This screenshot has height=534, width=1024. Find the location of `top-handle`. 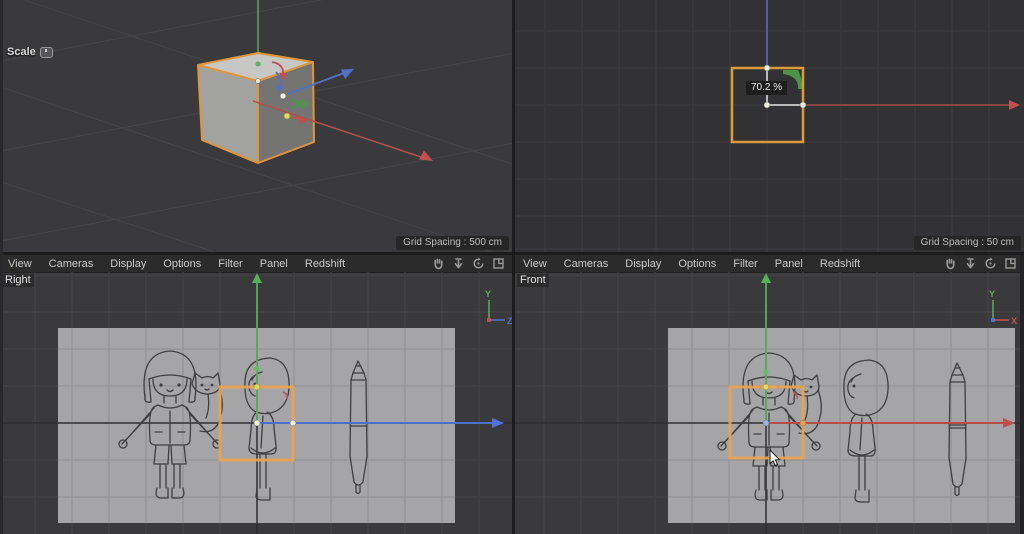

top-handle is located at coordinates (767, 68).